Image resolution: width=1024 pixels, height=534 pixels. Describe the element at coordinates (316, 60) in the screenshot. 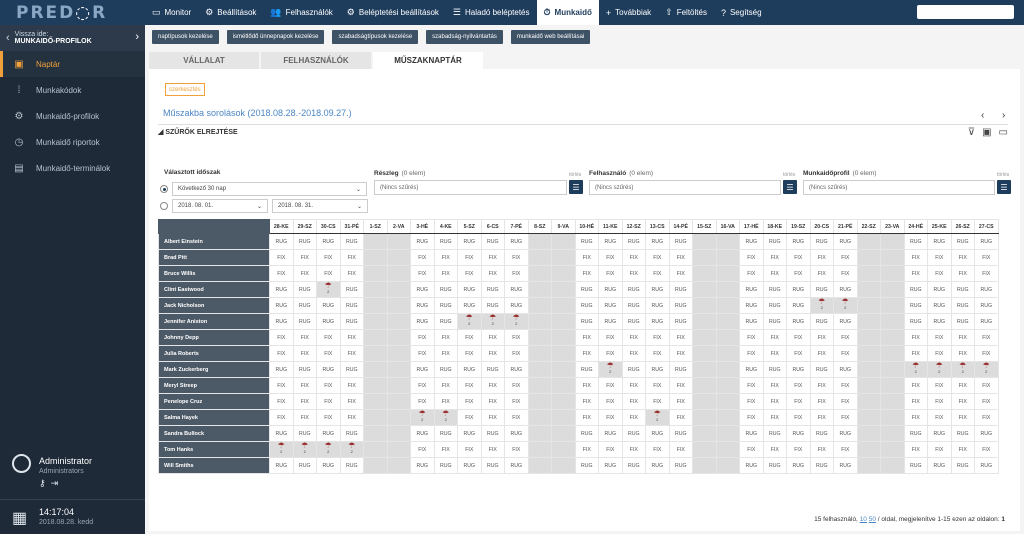

I see `tab-1: FELHASZNÁLÓK` at that location.